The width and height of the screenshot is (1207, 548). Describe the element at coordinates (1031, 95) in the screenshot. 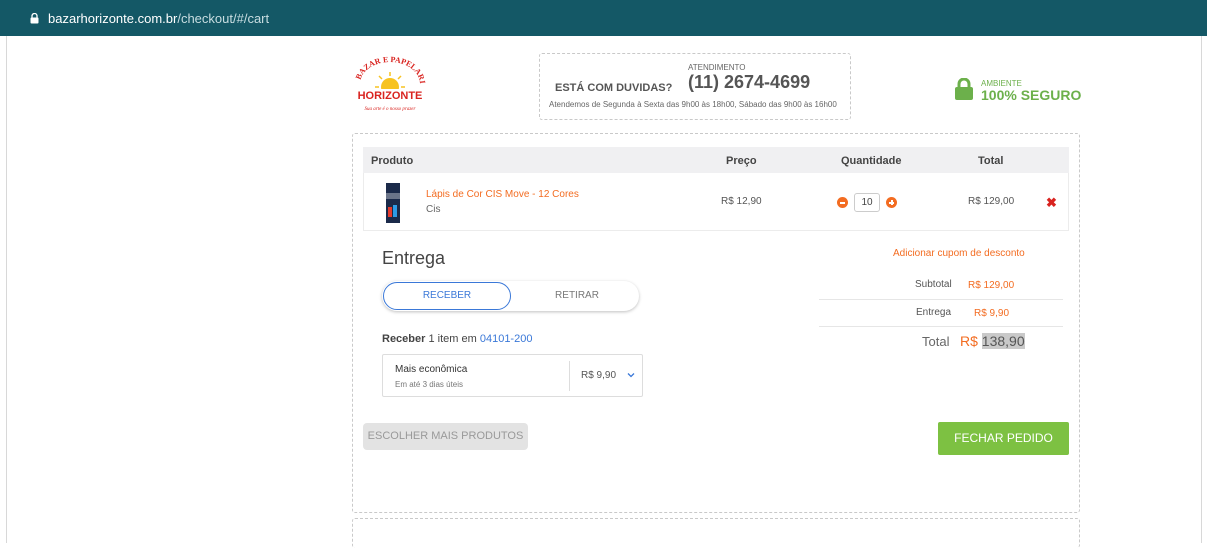

I see `secure-big-text: 100% SEGURO` at that location.